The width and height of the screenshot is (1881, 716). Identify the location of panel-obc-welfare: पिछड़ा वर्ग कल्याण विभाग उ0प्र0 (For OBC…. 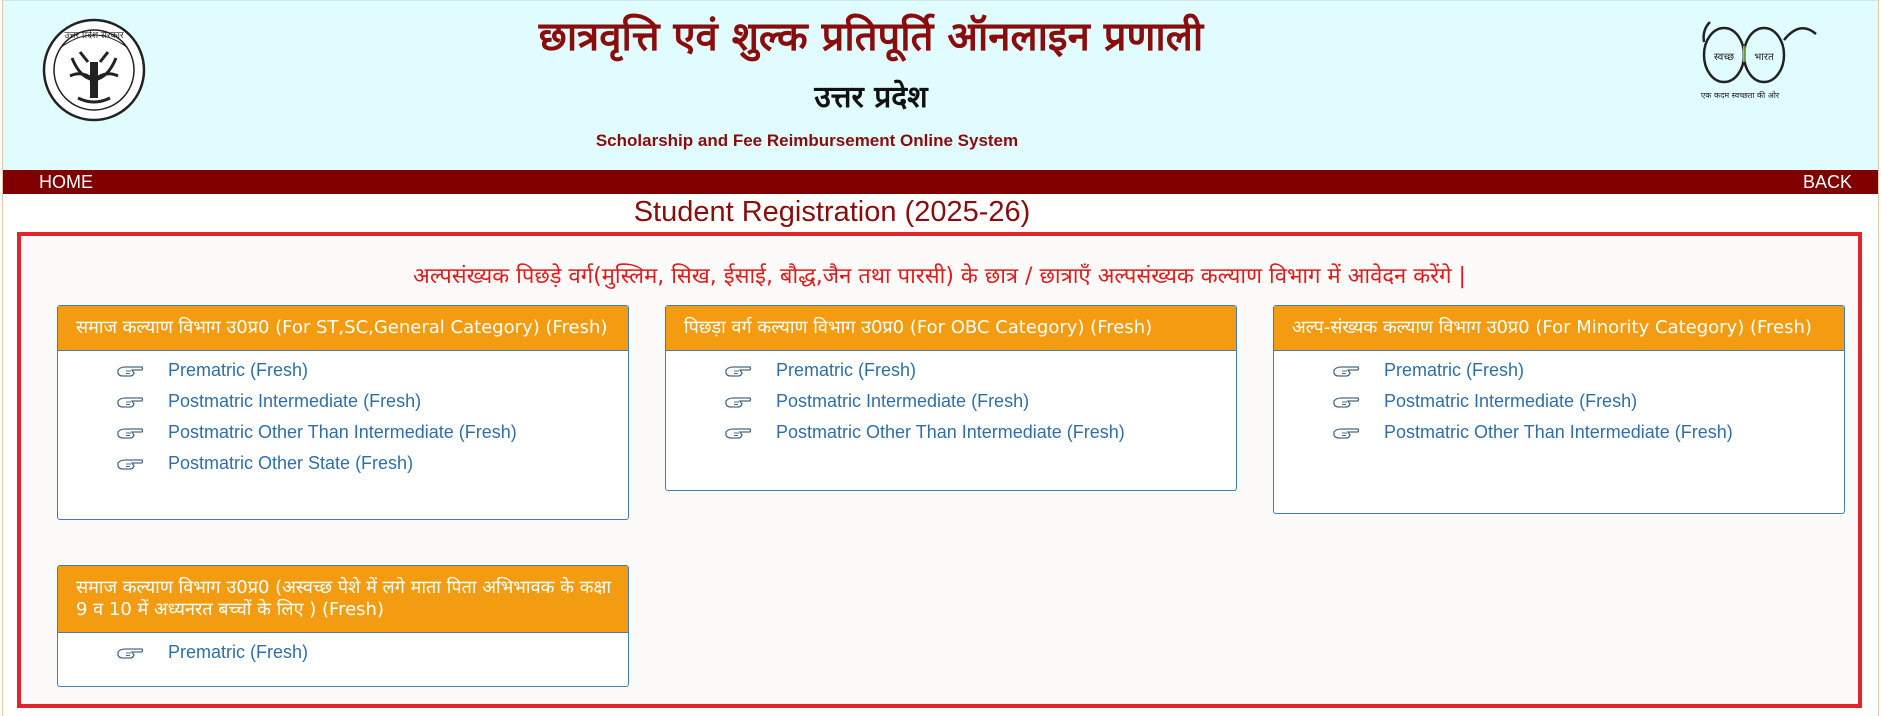
(951, 398).